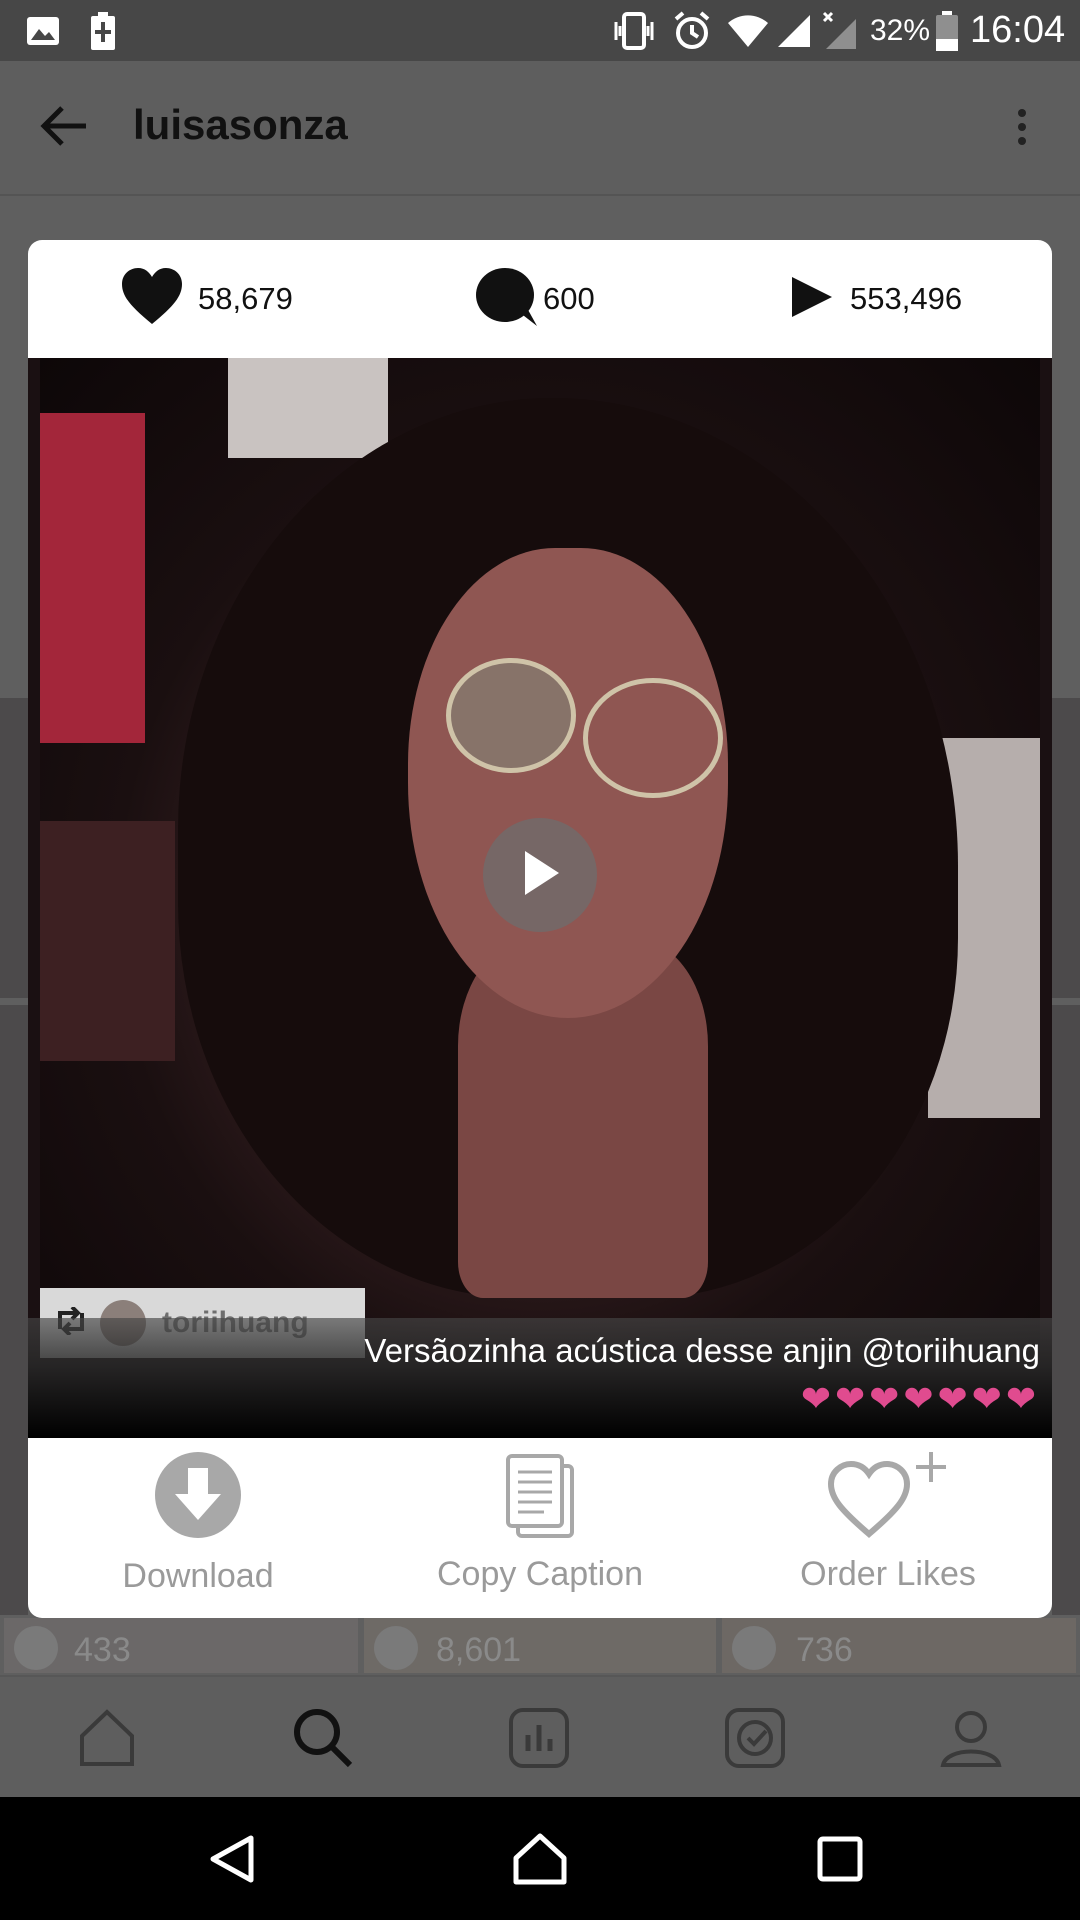 The image size is (1080, 1920). I want to click on back-triangle-icon, so click(232, 1859).